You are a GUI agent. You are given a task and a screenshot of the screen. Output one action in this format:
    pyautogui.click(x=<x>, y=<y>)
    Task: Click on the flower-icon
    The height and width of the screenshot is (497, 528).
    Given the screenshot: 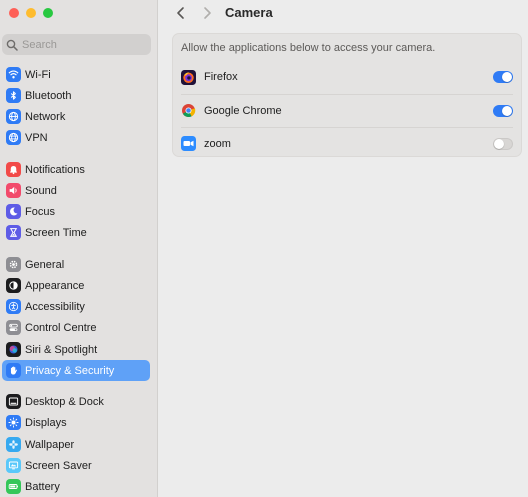 What is the action you would take?
    pyautogui.click(x=13, y=444)
    